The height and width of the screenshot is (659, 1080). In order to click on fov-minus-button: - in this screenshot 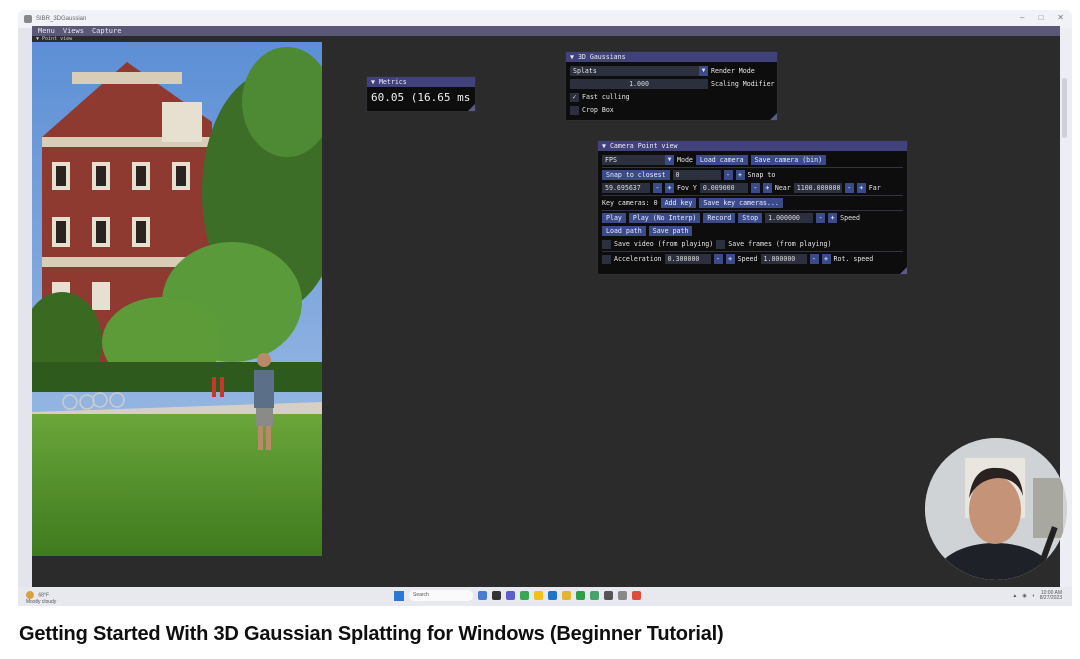, I will do `click(657, 188)`.